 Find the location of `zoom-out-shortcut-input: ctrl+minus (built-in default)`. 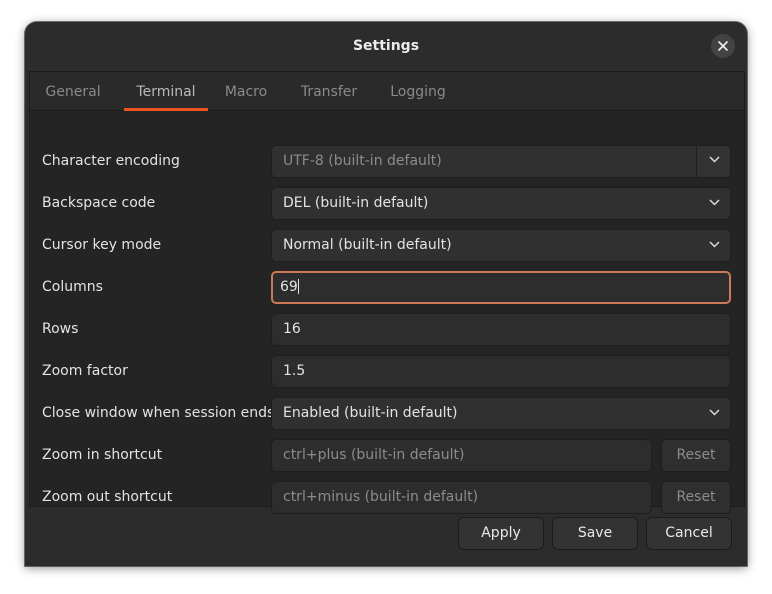

zoom-out-shortcut-input: ctrl+minus (built-in default) is located at coordinates (461, 497).